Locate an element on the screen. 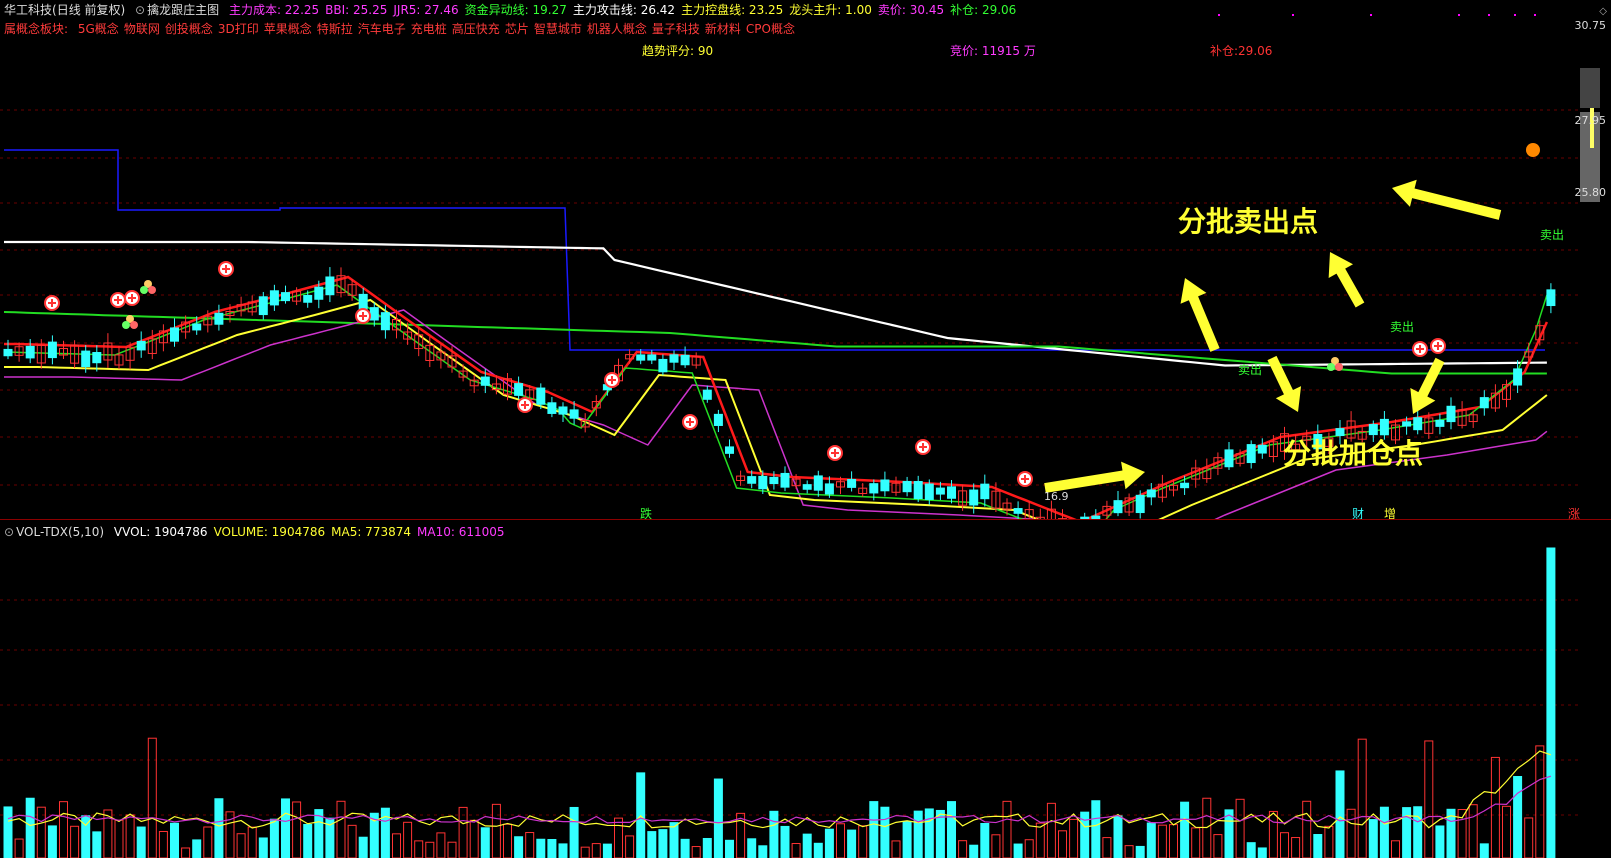  volume-settings-icon: ⊙ is located at coordinates (9, 532).